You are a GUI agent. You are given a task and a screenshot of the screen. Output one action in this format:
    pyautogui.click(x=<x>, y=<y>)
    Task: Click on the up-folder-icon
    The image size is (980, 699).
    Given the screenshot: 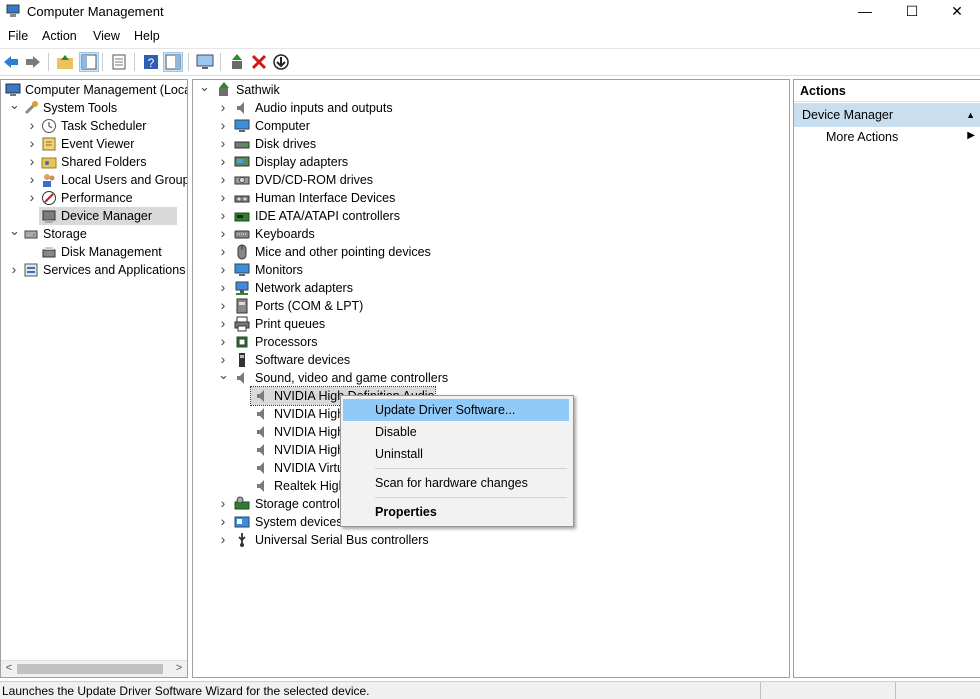 What is the action you would take?
    pyautogui.click(x=65, y=62)
    